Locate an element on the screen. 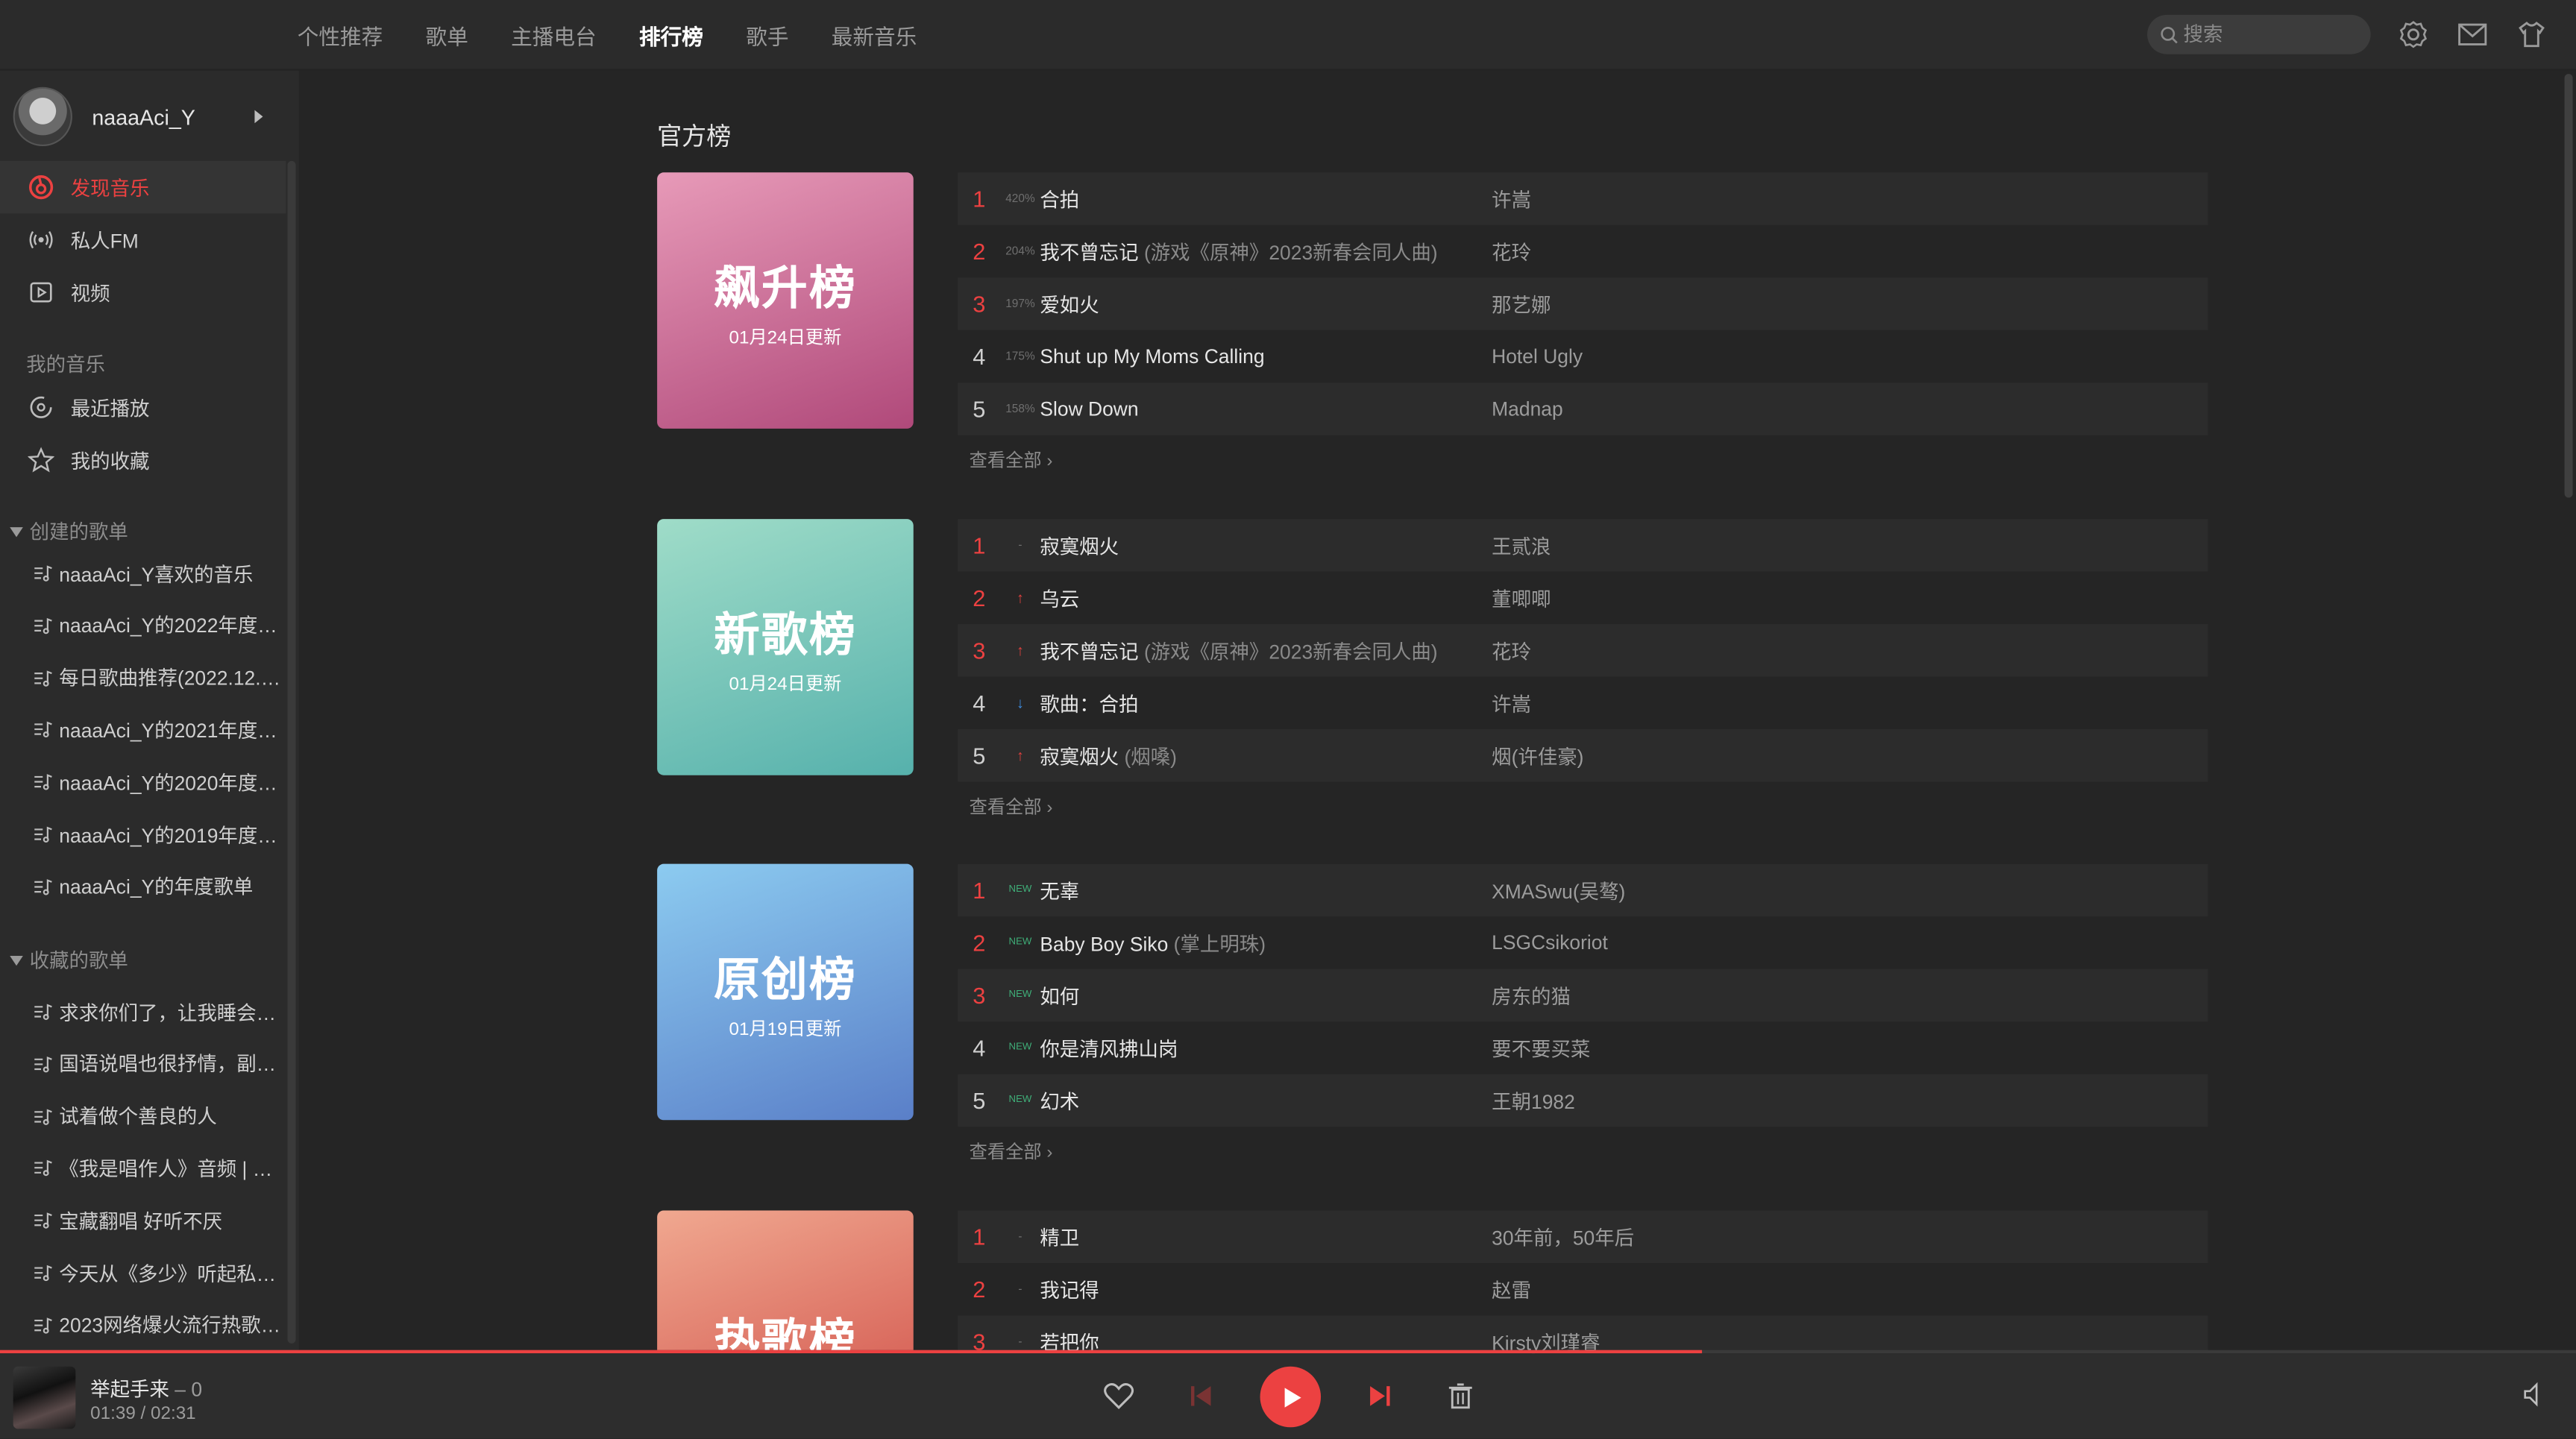  caret-right-icon is located at coordinates (258, 117).